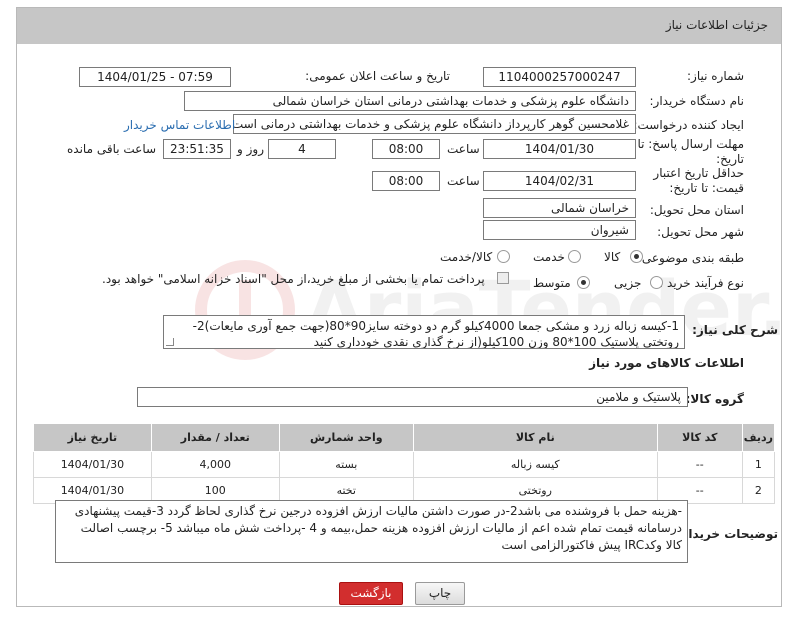 This screenshot has height=620, width=788. What do you see at coordinates (727, 534) in the screenshot?
I see `buyer-notes-label: توضیحات خریدار:` at bounding box center [727, 534].